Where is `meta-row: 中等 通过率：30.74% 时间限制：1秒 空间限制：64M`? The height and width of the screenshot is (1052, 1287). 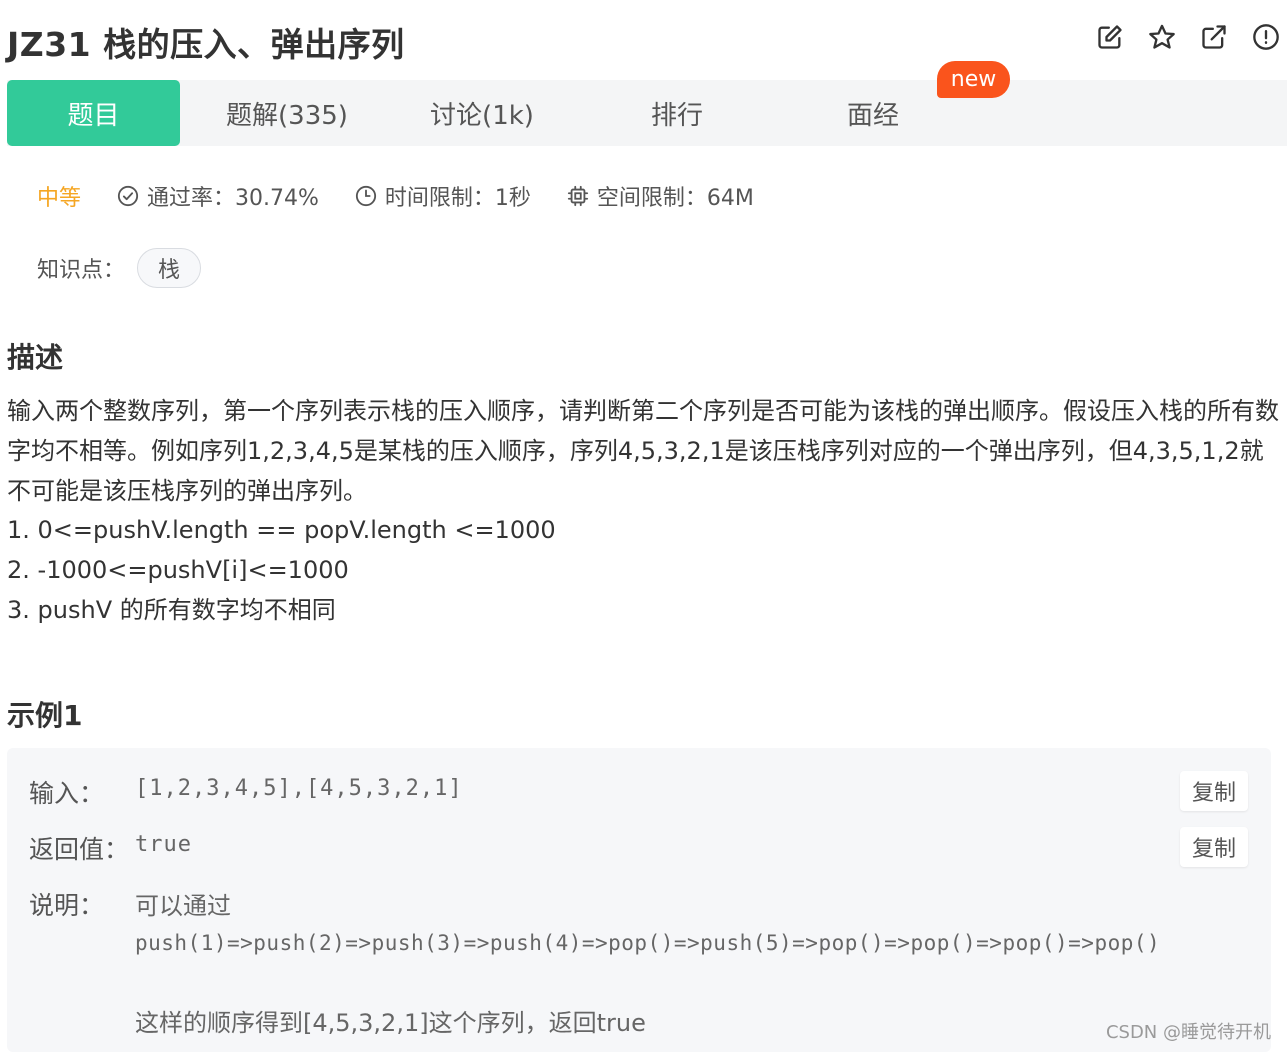 meta-row: 中等 通过率：30.74% 时间限制：1秒 空间限制：64M is located at coordinates (413, 196).